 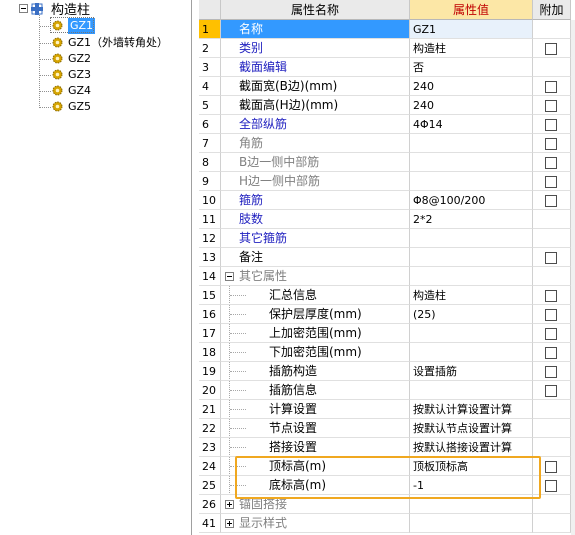 What do you see at coordinates (471, 371) in the screenshot?
I see `property-value-cell: 设置插筋` at bounding box center [471, 371].